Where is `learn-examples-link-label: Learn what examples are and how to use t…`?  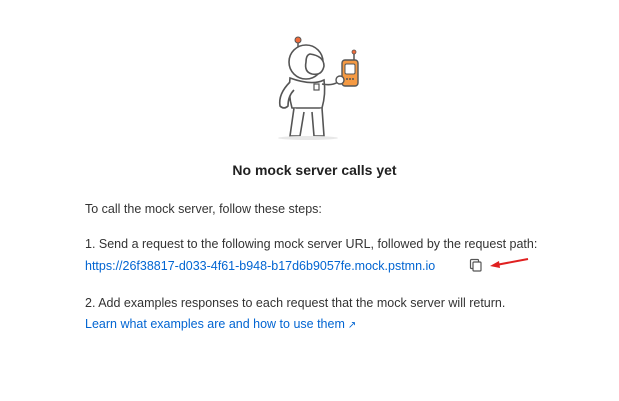
learn-examples-link-label: Learn what examples are and how to use t… is located at coordinates (215, 324).